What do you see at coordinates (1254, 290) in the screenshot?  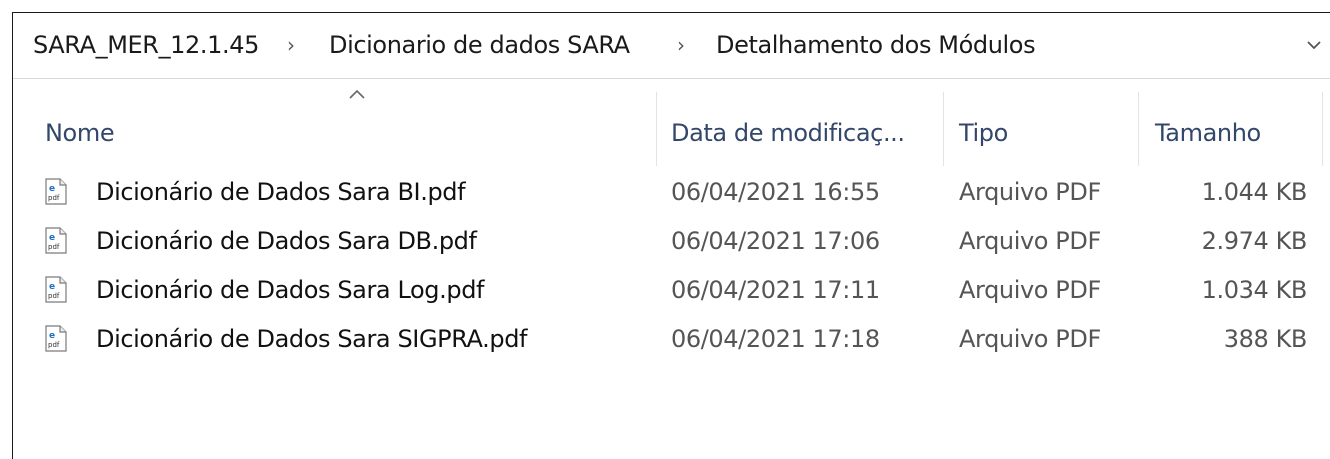 I see `file-size: 1.034 KB` at bounding box center [1254, 290].